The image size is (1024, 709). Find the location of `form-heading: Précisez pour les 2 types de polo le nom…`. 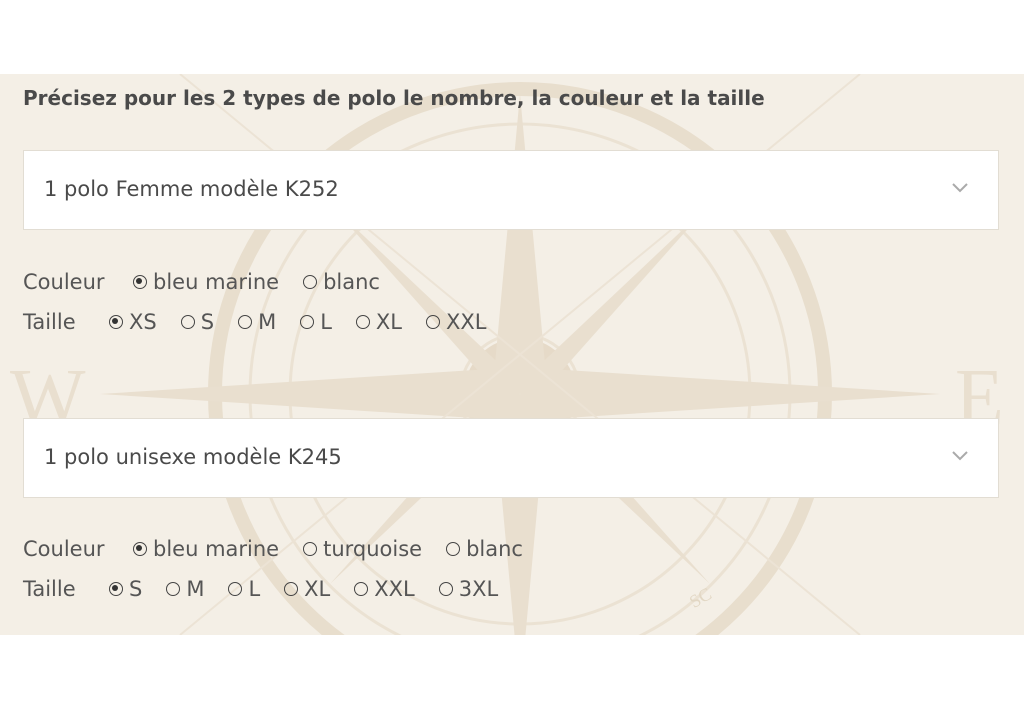

form-heading: Précisez pour les 2 types de polo le nom… is located at coordinates (394, 98).